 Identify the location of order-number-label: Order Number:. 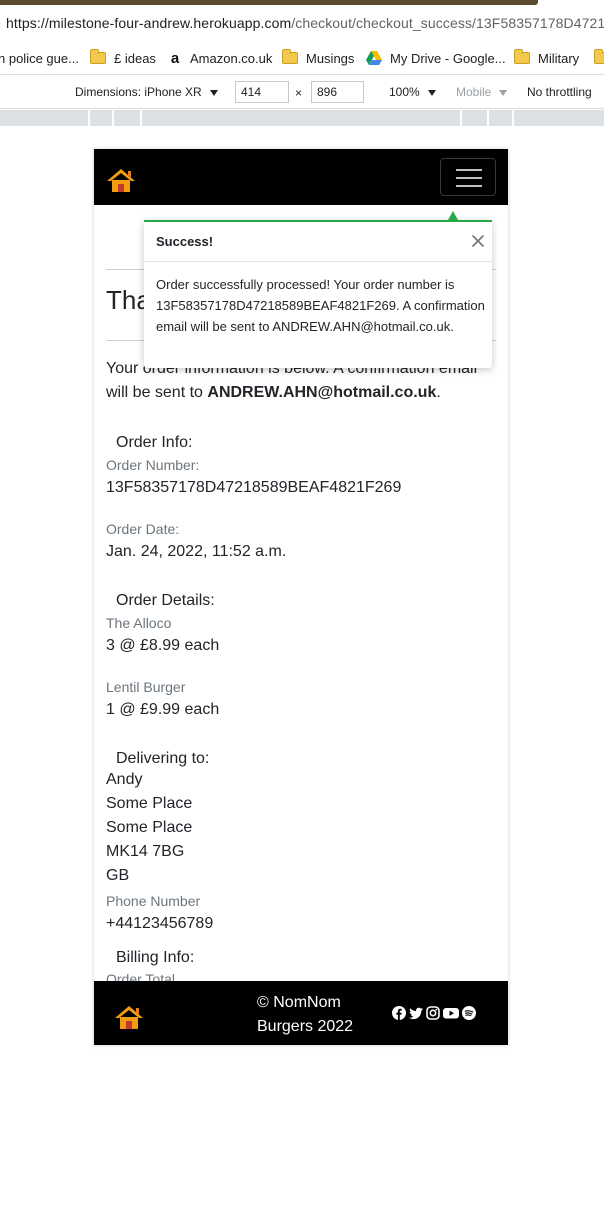
(153, 465).